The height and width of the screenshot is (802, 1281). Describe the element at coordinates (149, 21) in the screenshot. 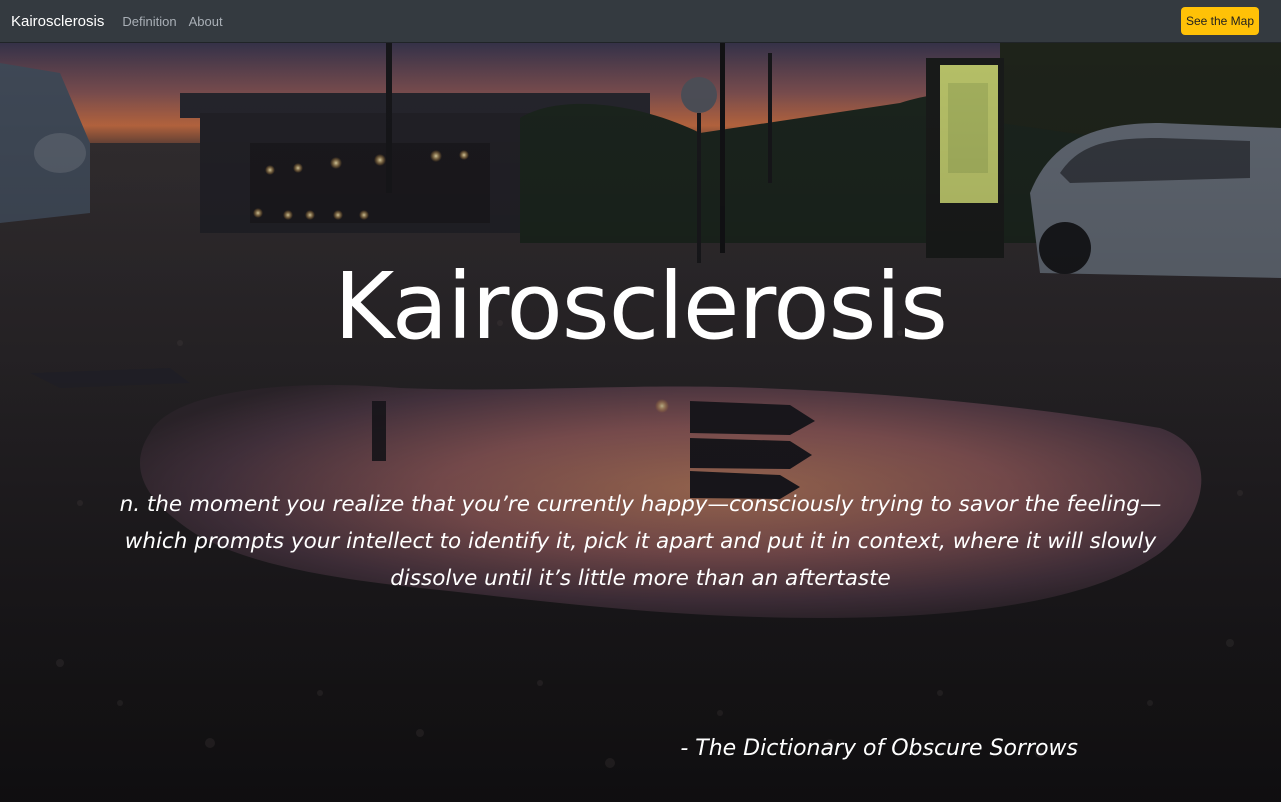

I see `nav-link-definition: Definition` at that location.